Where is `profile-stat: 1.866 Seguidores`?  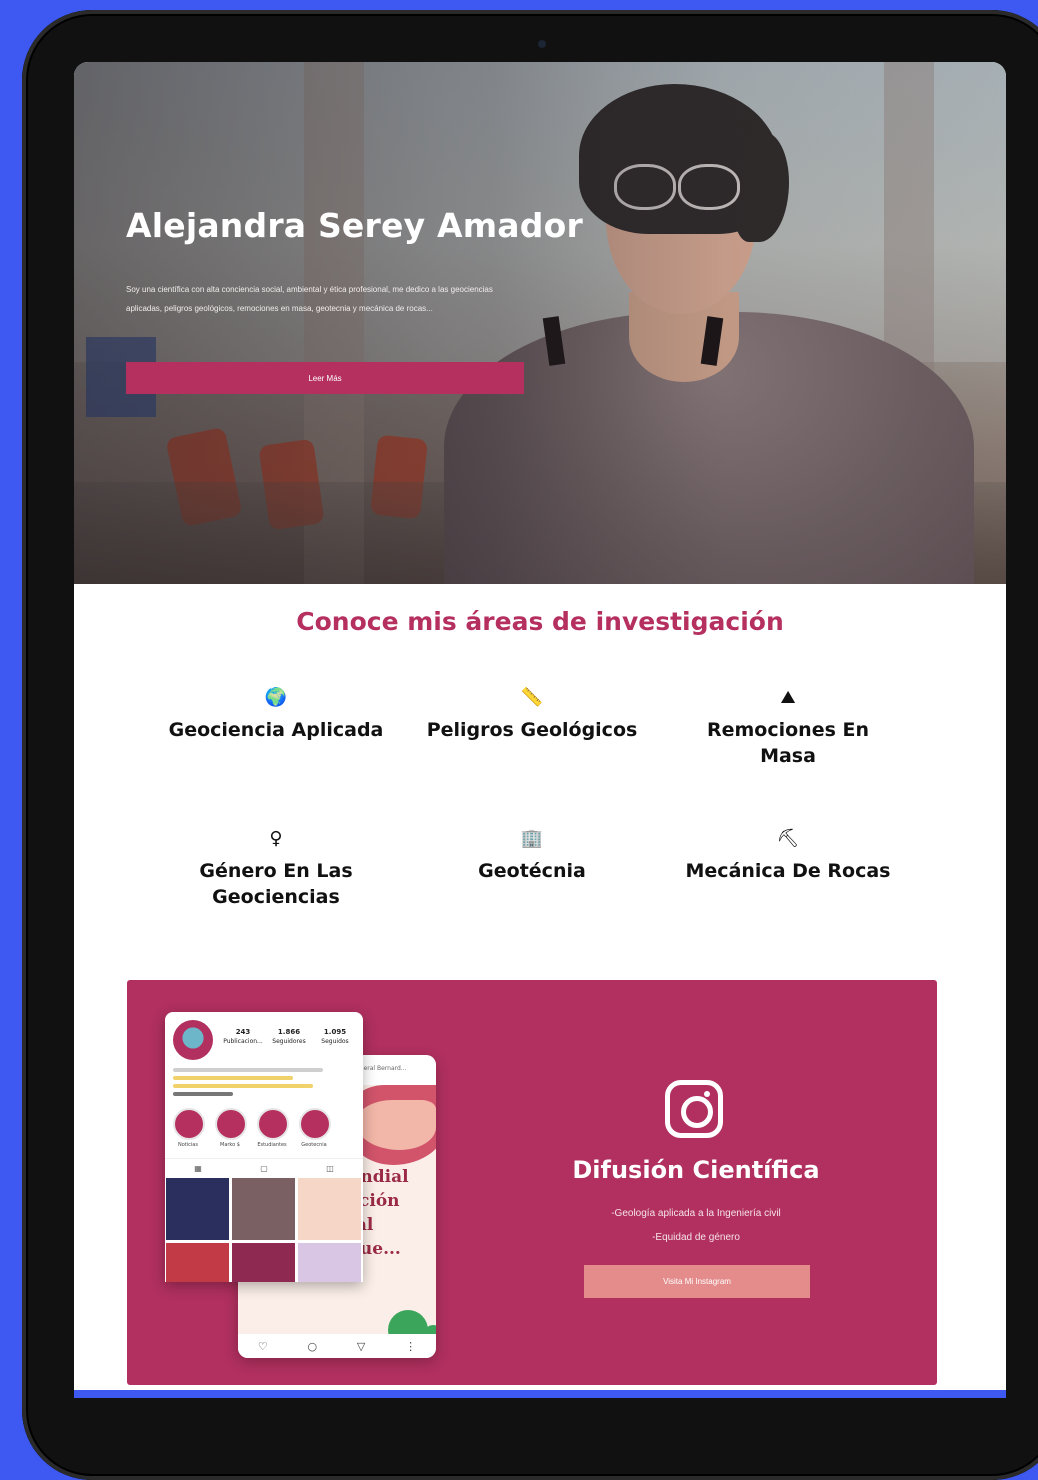 profile-stat: 1.866 Seguidores is located at coordinates (289, 1036).